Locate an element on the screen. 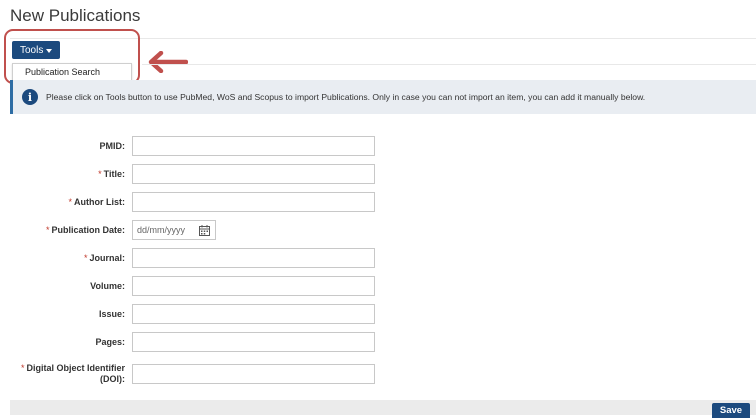 Image resolution: width=756 pixels, height=418 pixels. publication-date-field: dd/mm/yyyy is located at coordinates (174, 230).